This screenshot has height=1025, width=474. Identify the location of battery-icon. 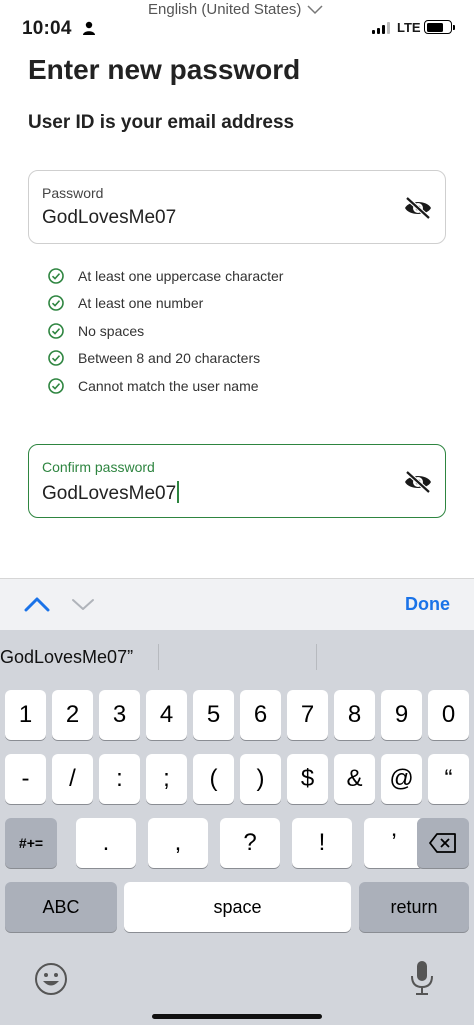
(439, 27).